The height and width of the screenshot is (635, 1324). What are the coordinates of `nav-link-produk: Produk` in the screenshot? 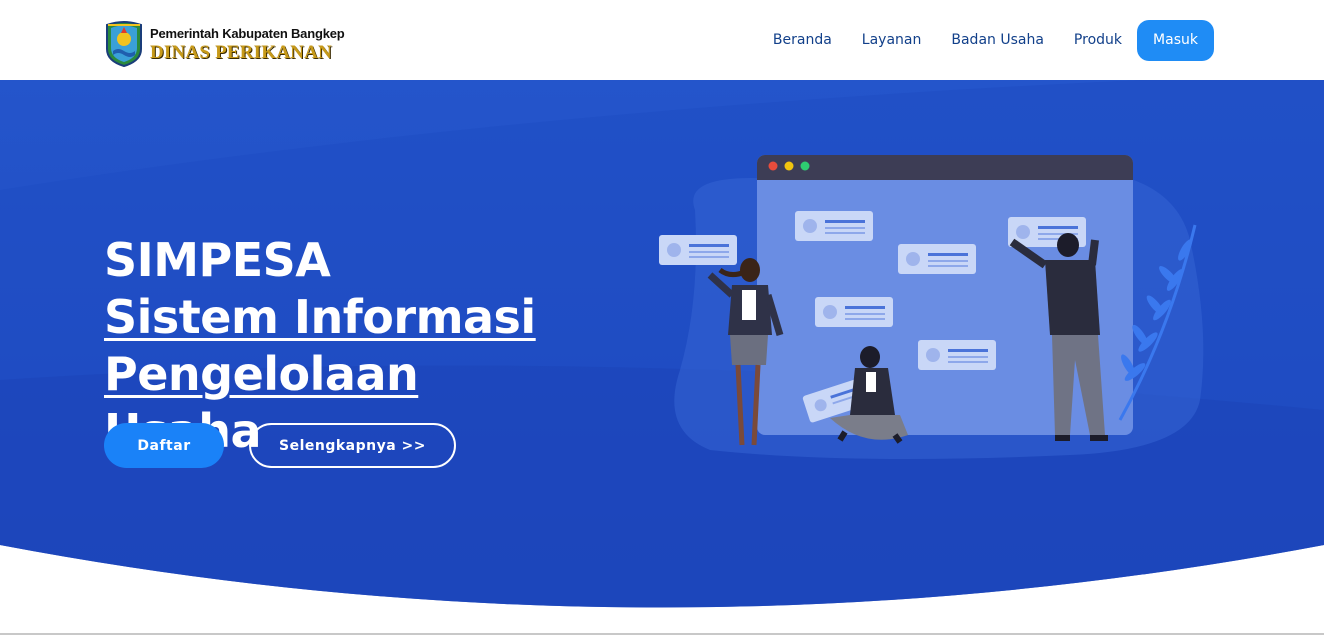 It's located at (1098, 40).